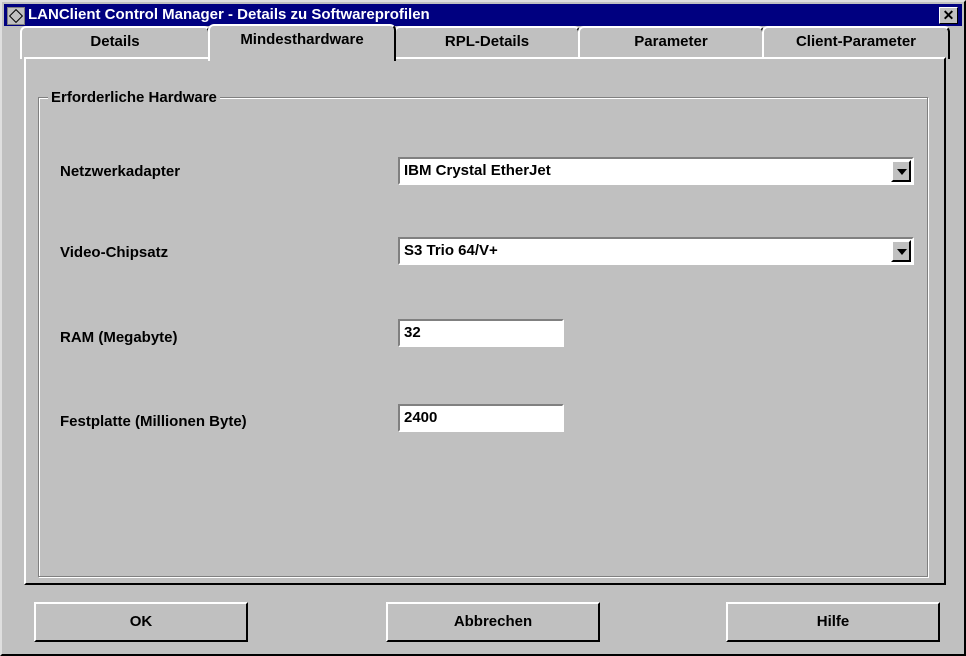 The image size is (966, 656). I want to click on network-adapter-select: IBM Crystal EtherJet, so click(656, 171).